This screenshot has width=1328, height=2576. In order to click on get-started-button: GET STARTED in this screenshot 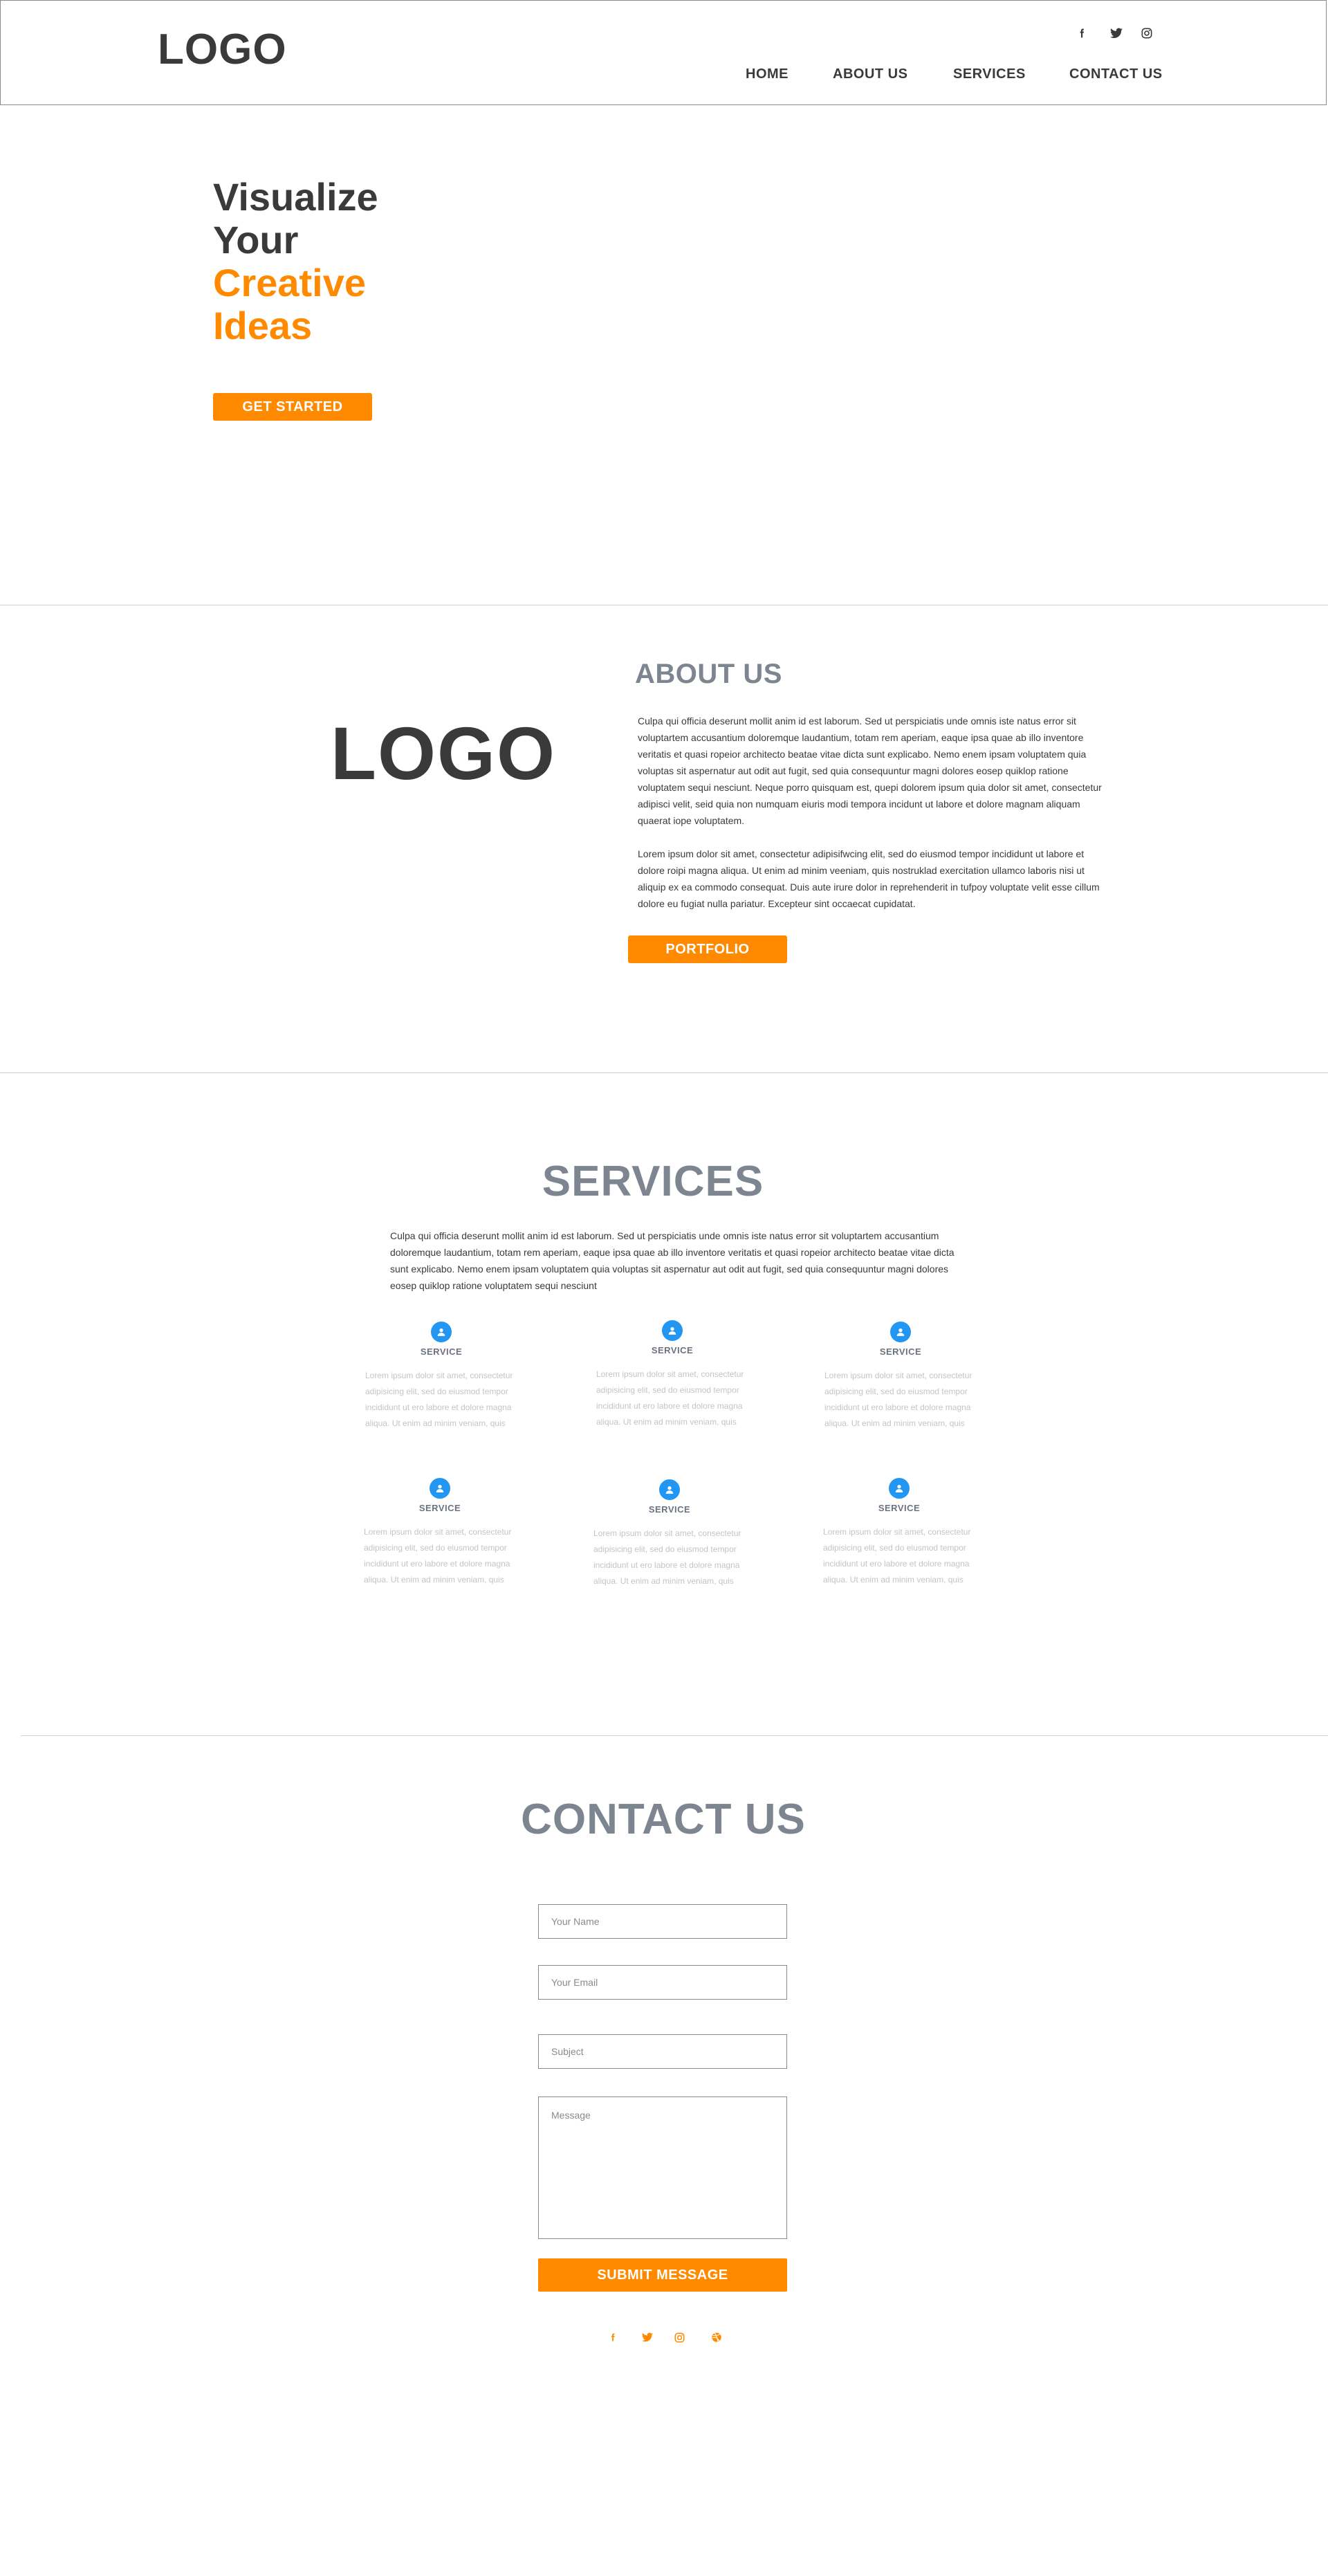, I will do `click(292, 407)`.